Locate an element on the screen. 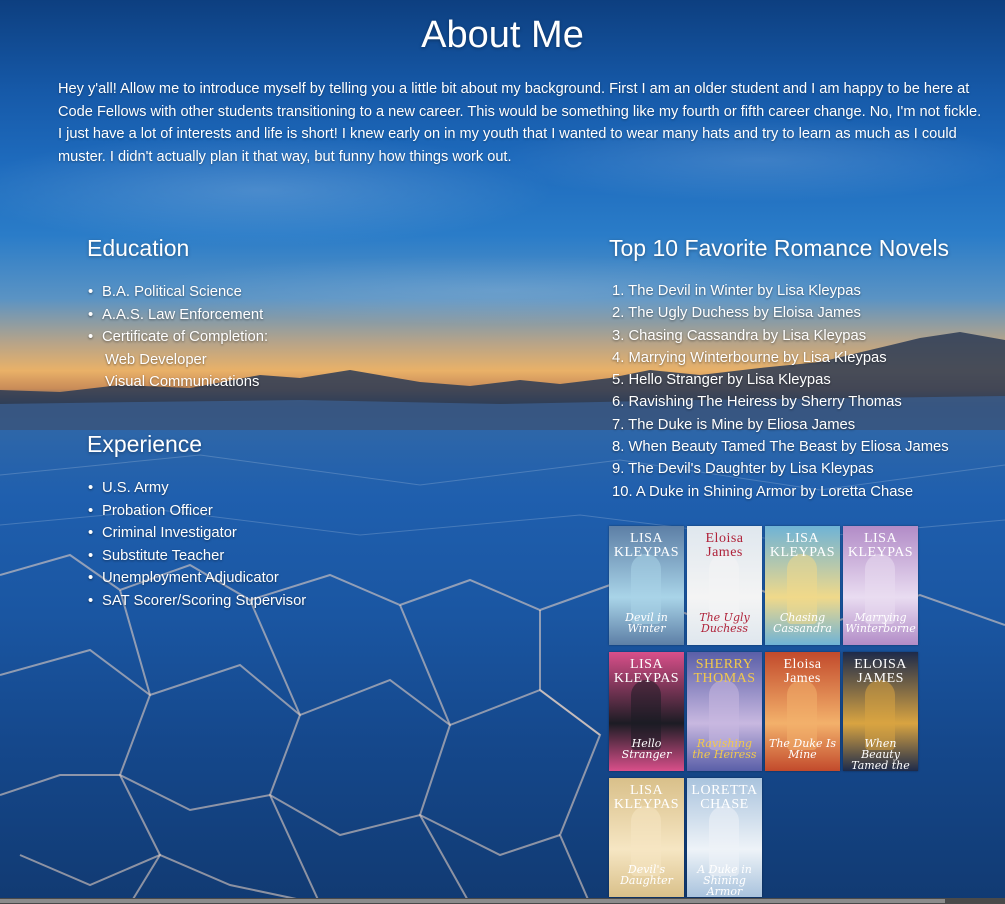  list-item: • Certificate of Completion: is located at coordinates (178, 337).